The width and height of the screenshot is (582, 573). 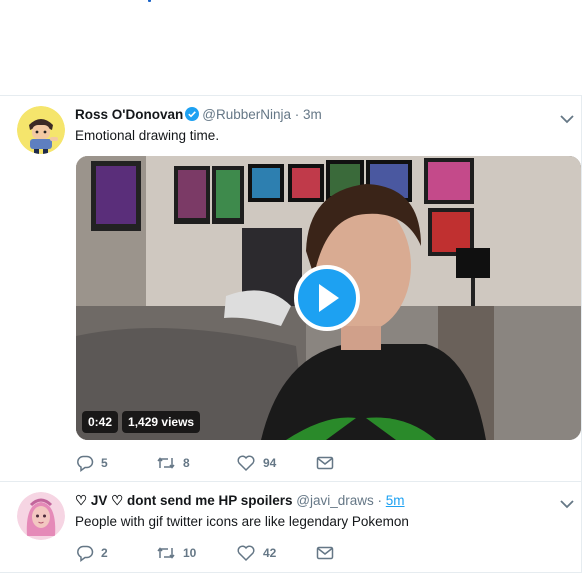 I want to click on video-duration: 0:42, so click(x=100, y=422).